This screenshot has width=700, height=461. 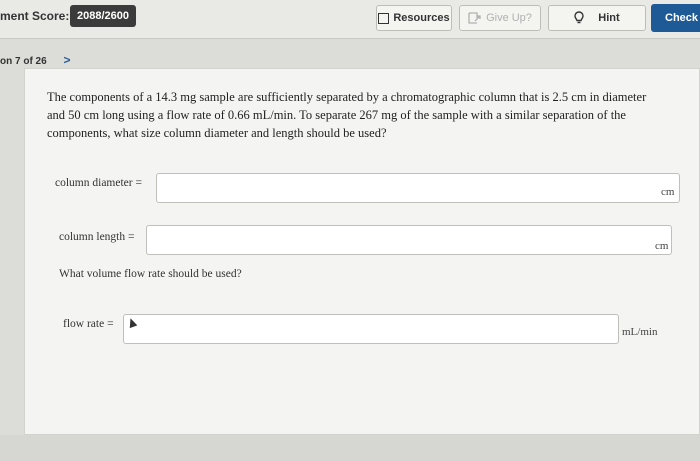 I want to click on resources-button: Resources, so click(x=414, y=18).